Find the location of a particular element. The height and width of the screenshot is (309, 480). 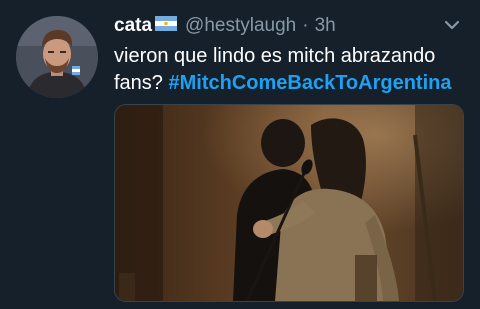

argentina-flag-icon is located at coordinates (166, 26).